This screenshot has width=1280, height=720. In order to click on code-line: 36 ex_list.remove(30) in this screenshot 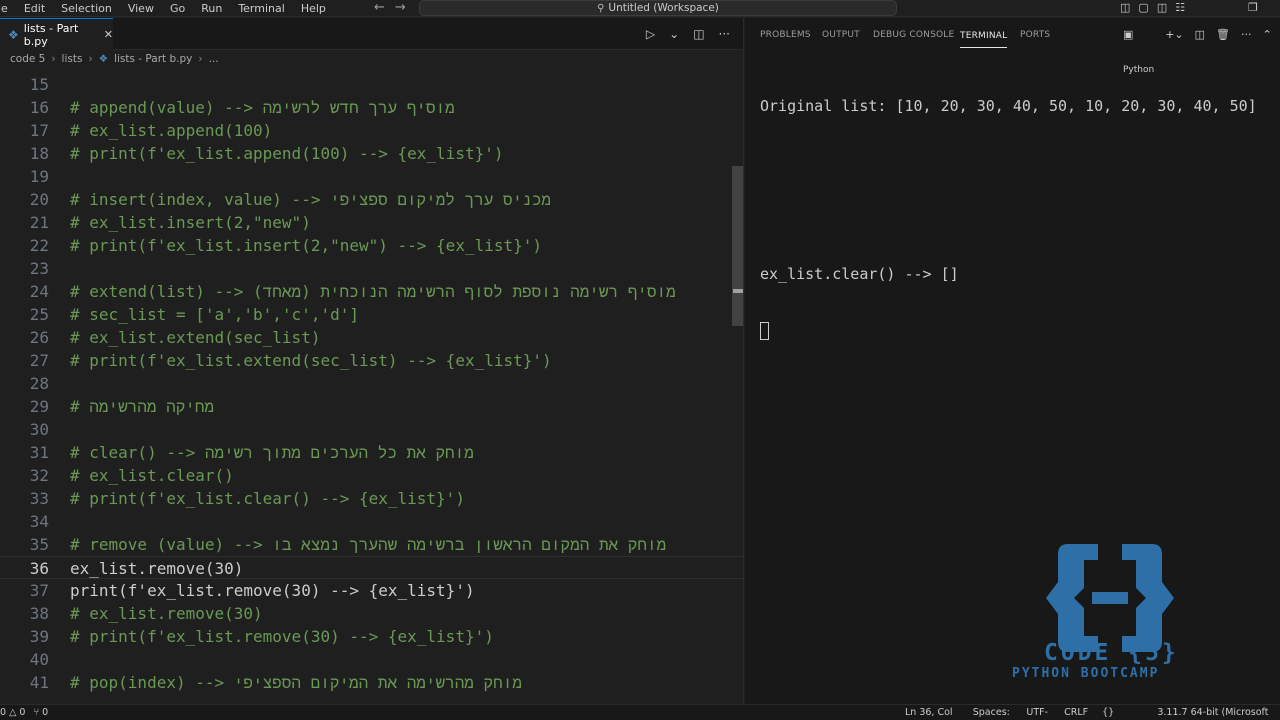, I will do `click(371, 567)`.